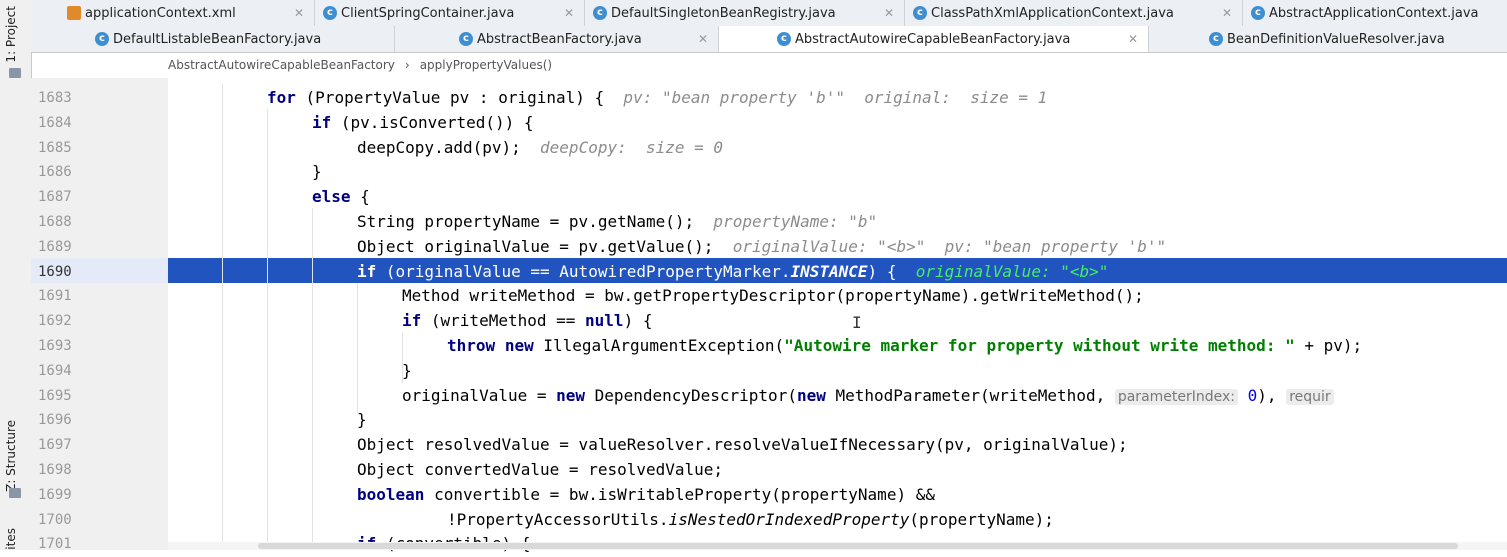  What do you see at coordinates (691, 395) in the screenshot?
I see `code-text: DependencyDescriptor(` at bounding box center [691, 395].